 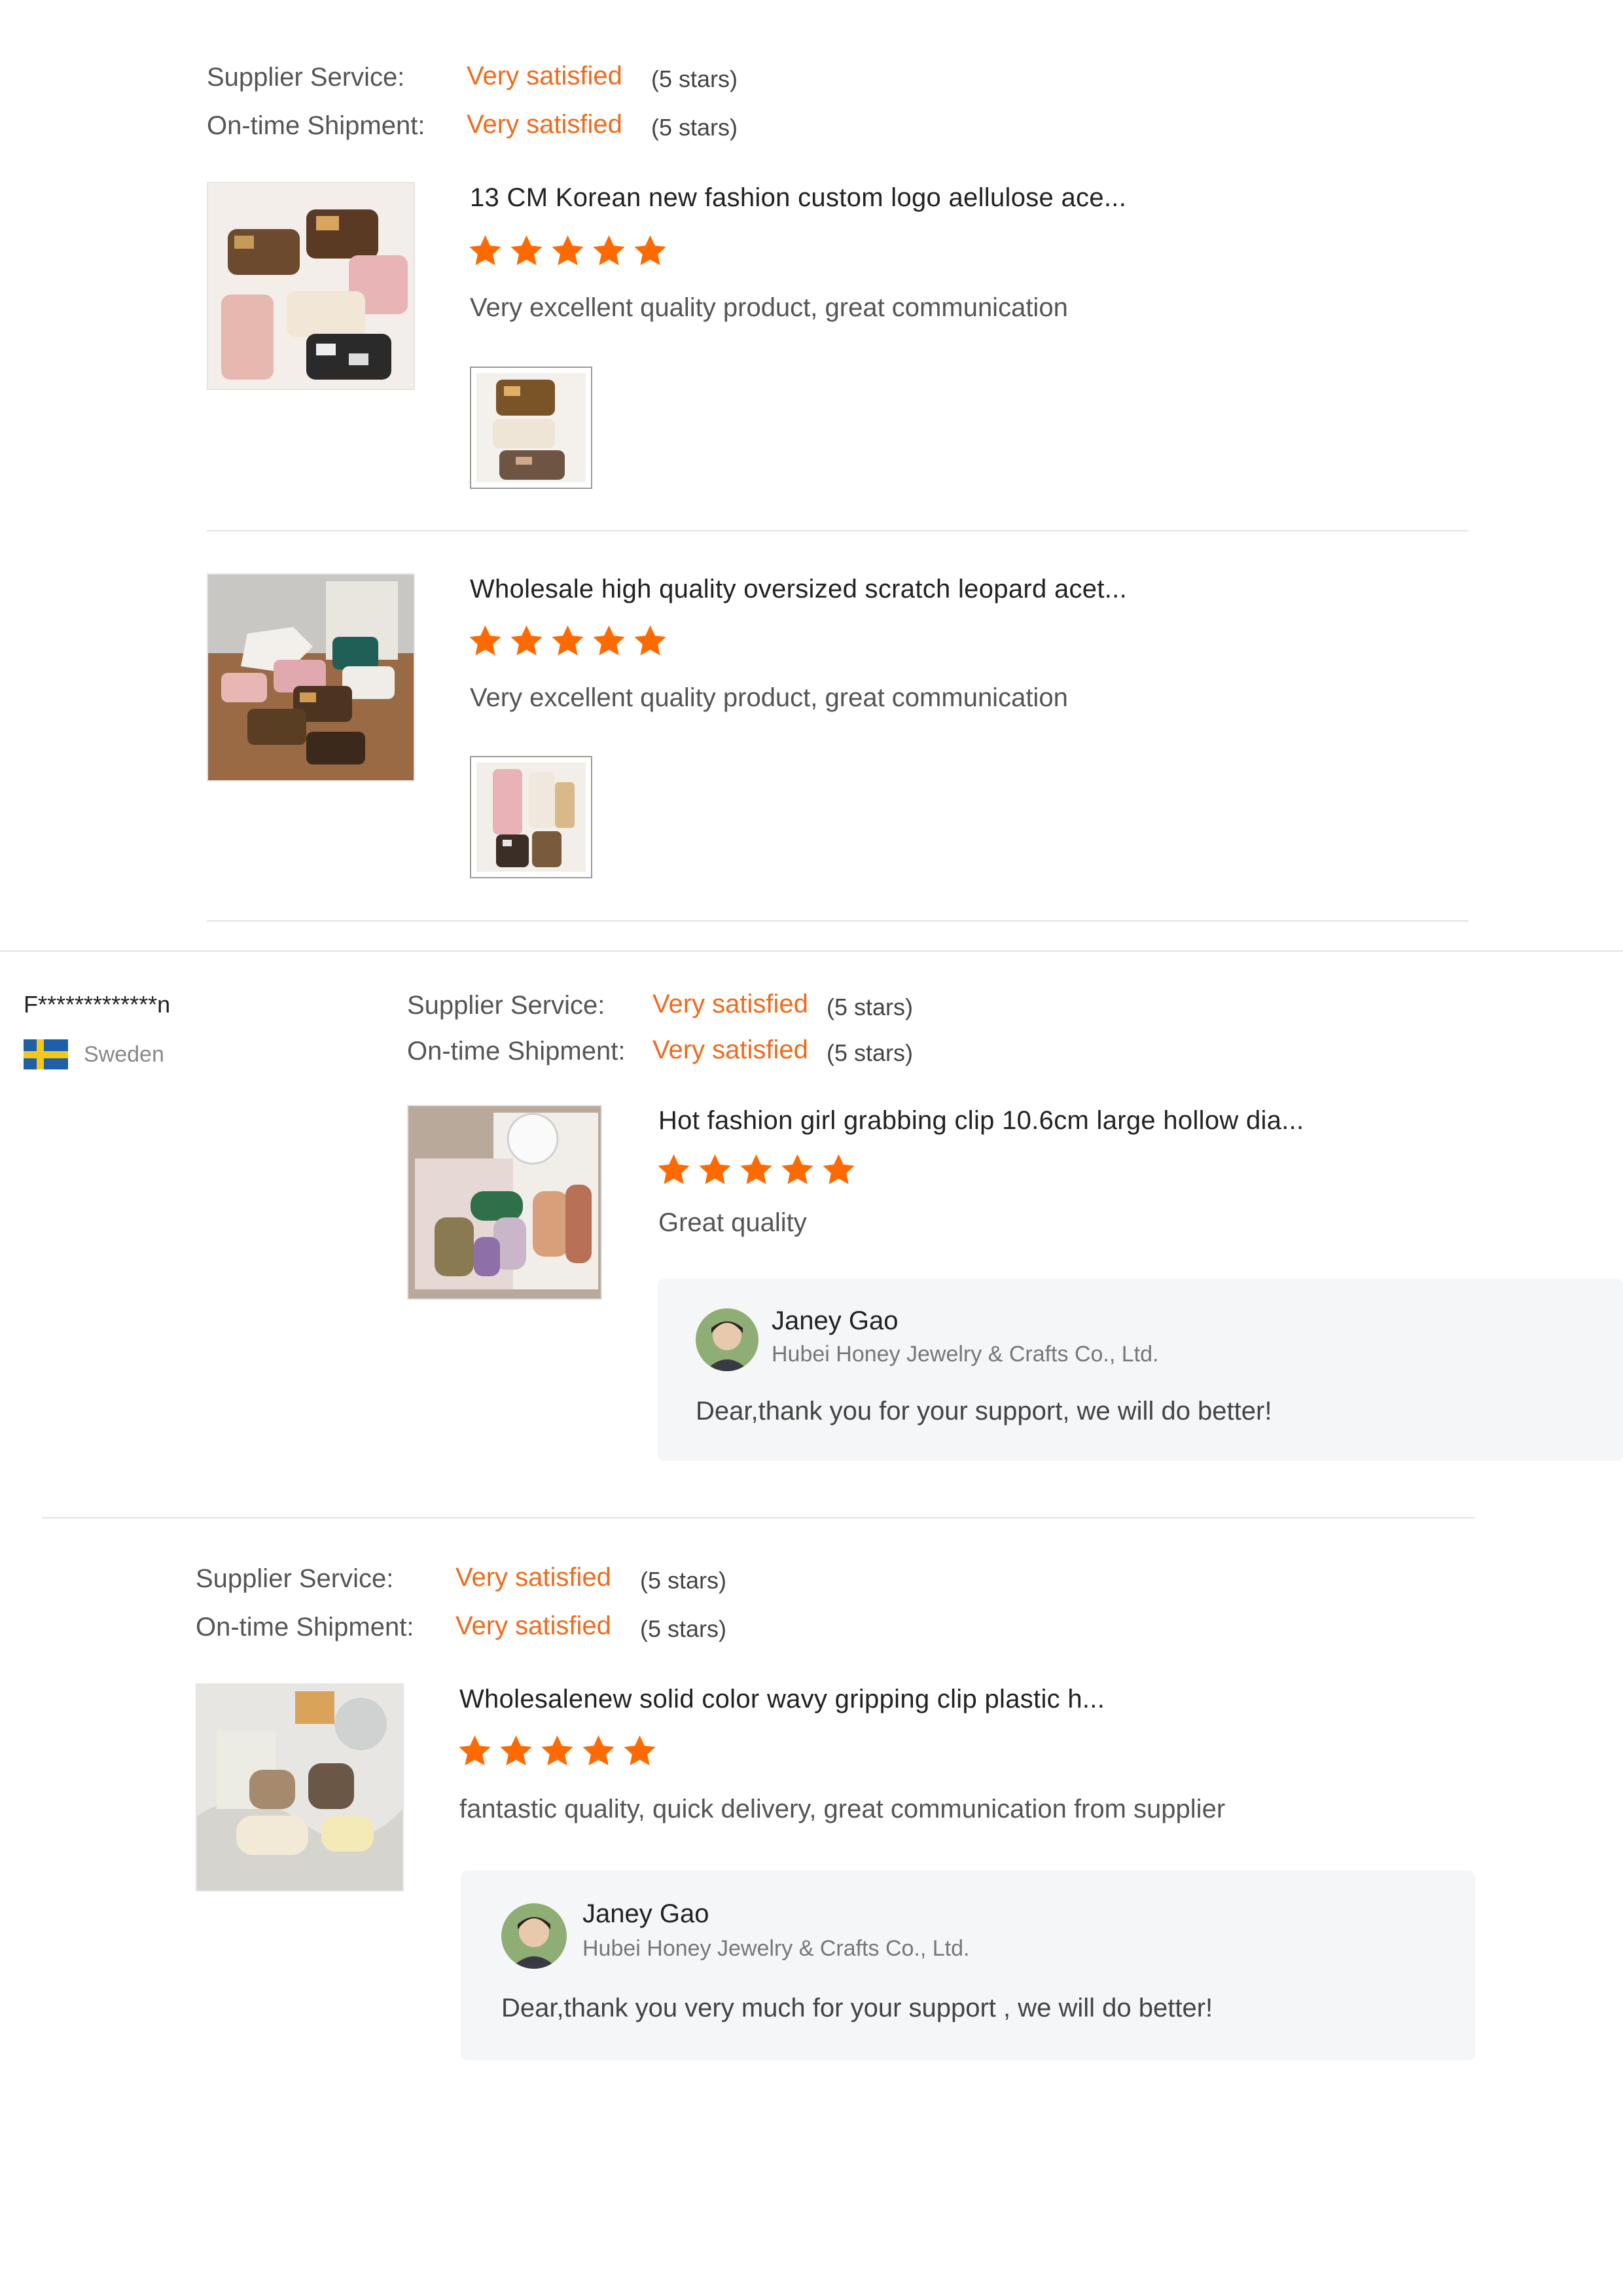 I want to click on review-comment: Great quality, so click(x=732, y=1222).